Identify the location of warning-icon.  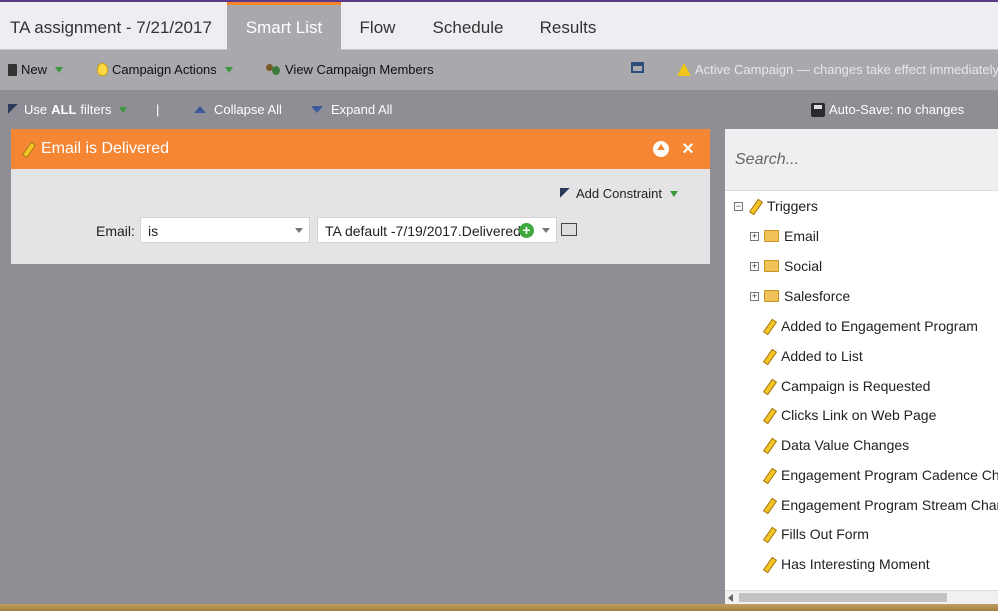
(684, 69).